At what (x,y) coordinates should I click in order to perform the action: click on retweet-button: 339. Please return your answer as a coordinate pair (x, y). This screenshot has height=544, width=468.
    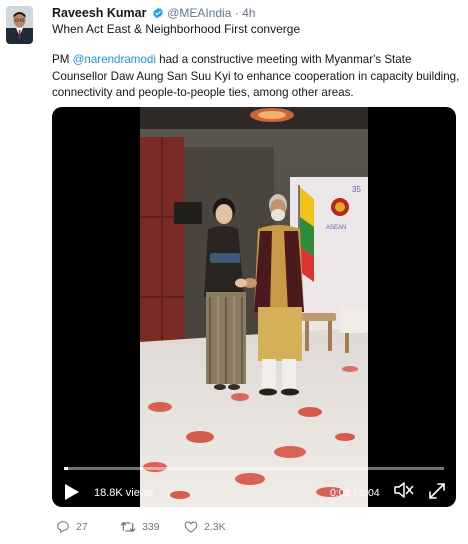
    Looking at the image, I should click on (140, 527).